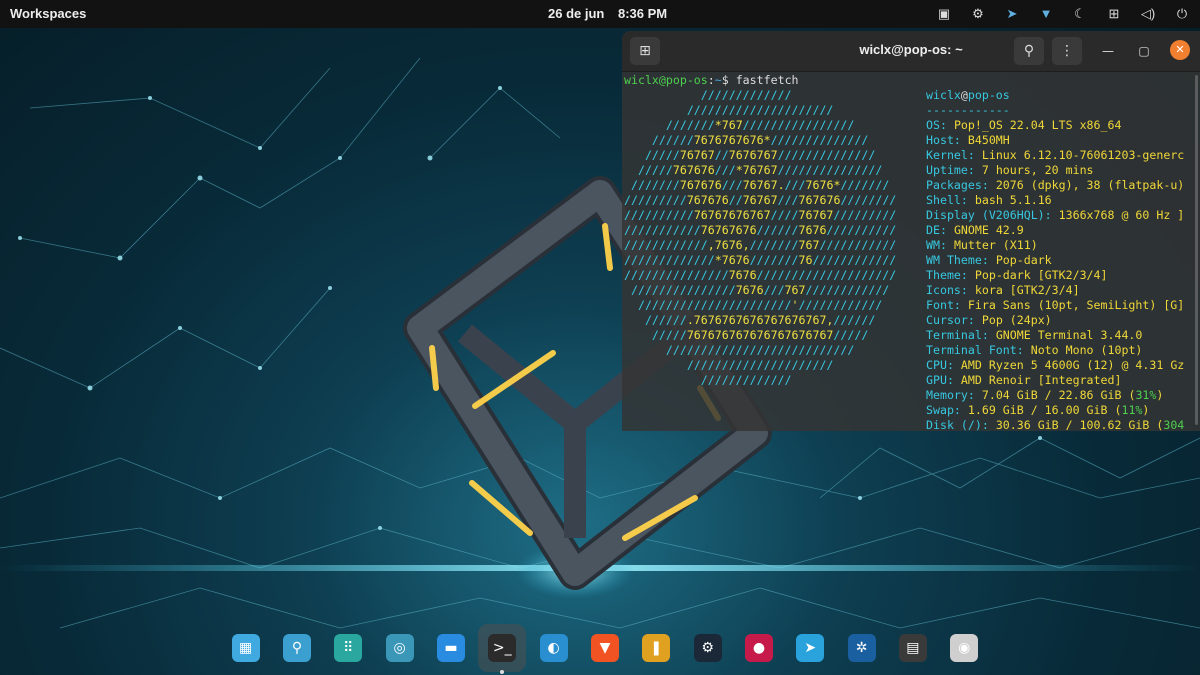  What do you see at coordinates (985, 215) in the screenshot?
I see `info-key: Display (V206HQL)` at bounding box center [985, 215].